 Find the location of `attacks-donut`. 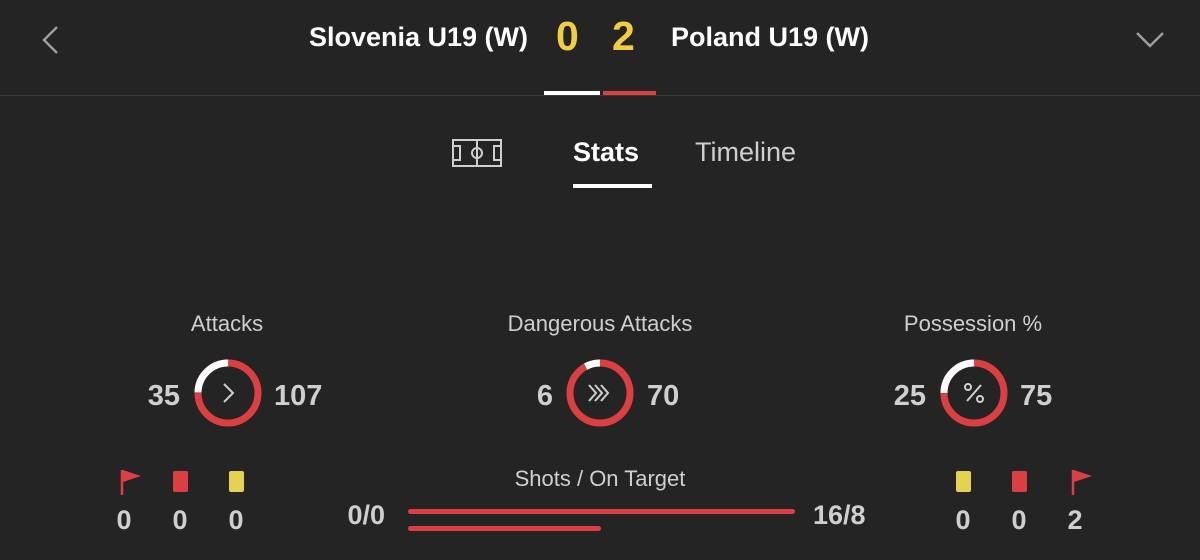

attacks-donut is located at coordinates (228, 393).